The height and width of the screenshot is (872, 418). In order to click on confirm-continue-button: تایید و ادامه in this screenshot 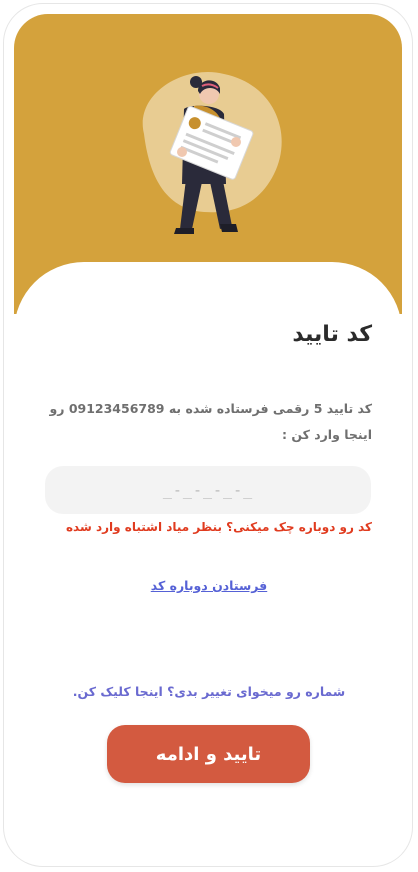, I will do `click(208, 754)`.